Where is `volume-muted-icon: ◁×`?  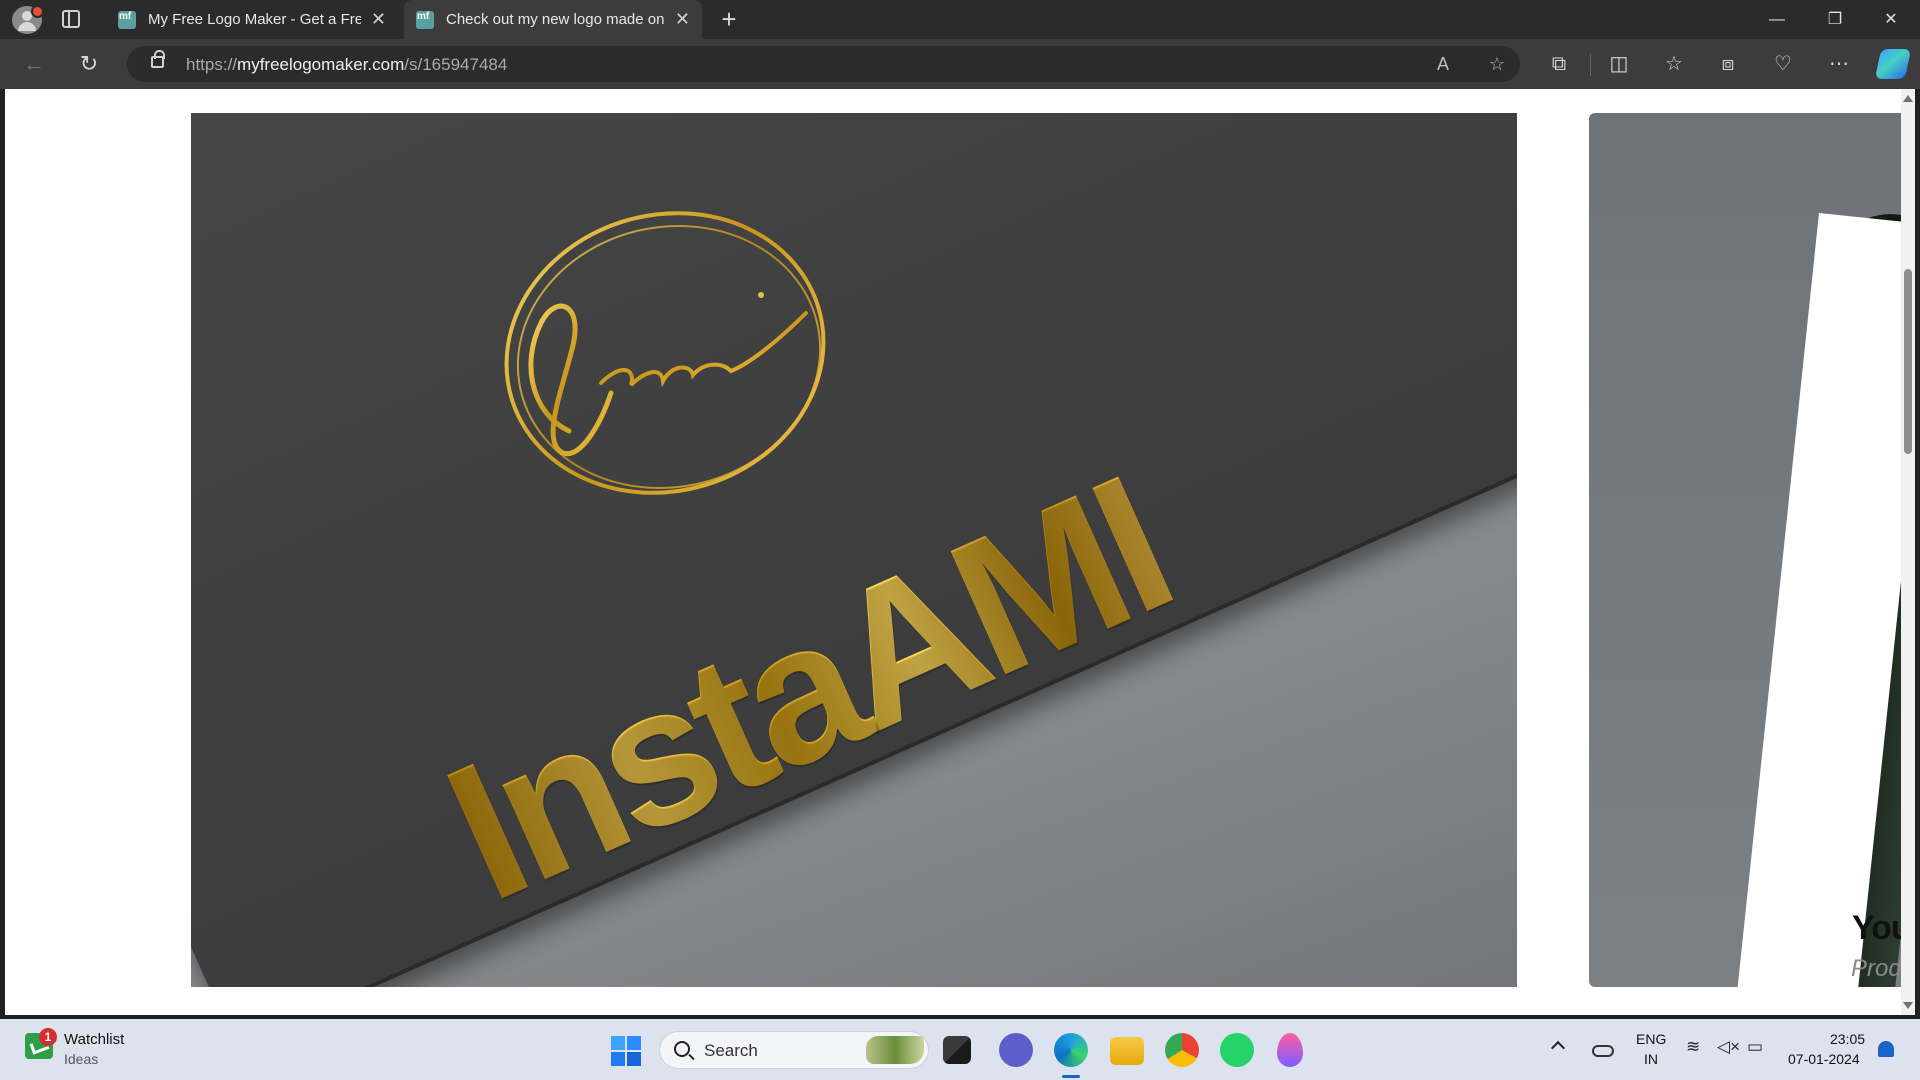
volume-muted-icon: ◁× is located at coordinates (1728, 1047).